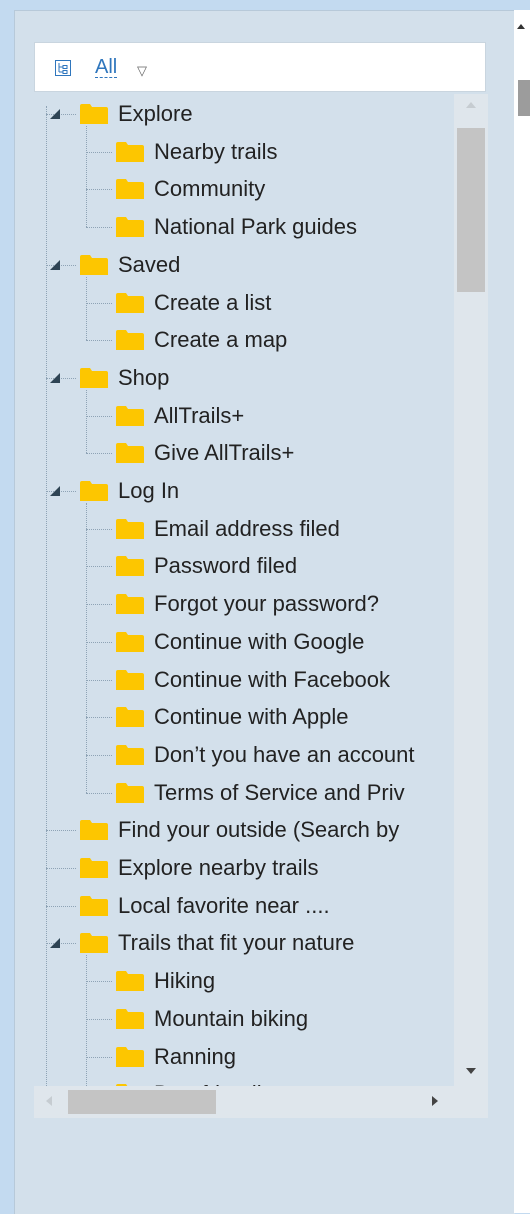 The width and height of the screenshot is (530, 1214). I want to click on tree-item: Hiking, so click(165, 981).